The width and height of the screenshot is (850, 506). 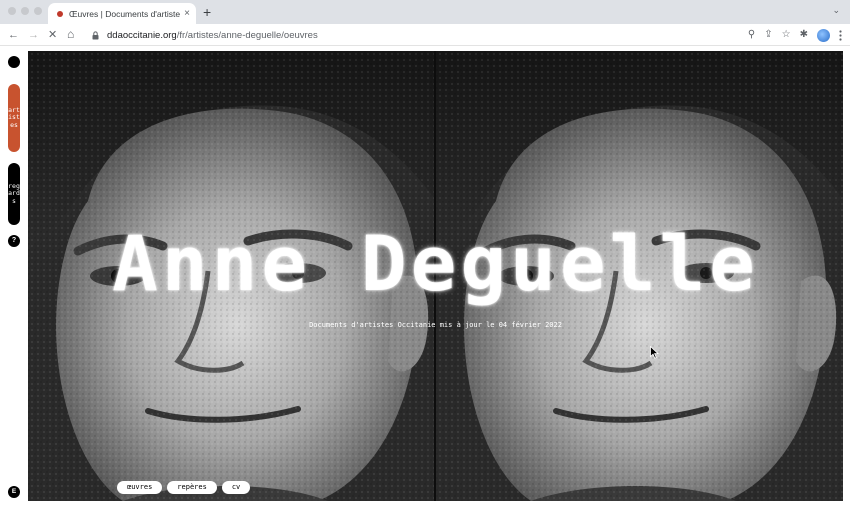 I want to click on tab-reperes: repères, so click(x=192, y=487).